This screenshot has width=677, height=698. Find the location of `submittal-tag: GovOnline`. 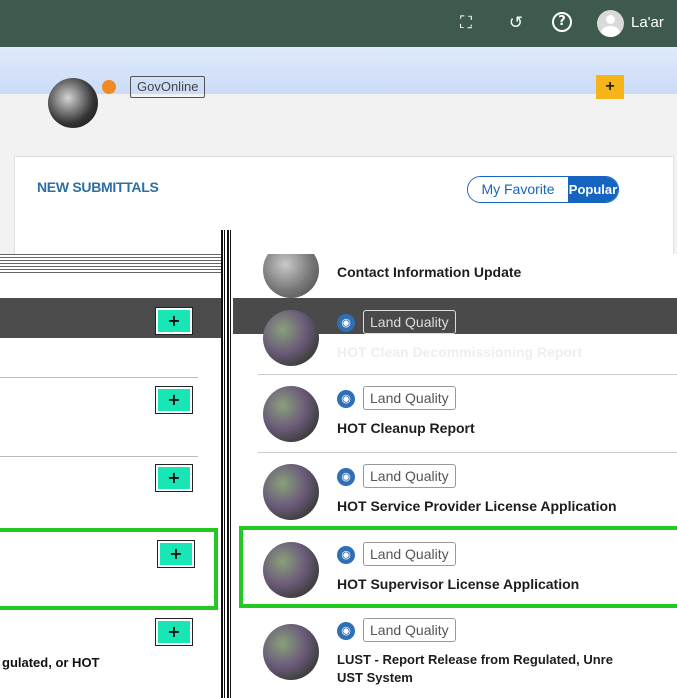

submittal-tag: GovOnline is located at coordinates (168, 87).